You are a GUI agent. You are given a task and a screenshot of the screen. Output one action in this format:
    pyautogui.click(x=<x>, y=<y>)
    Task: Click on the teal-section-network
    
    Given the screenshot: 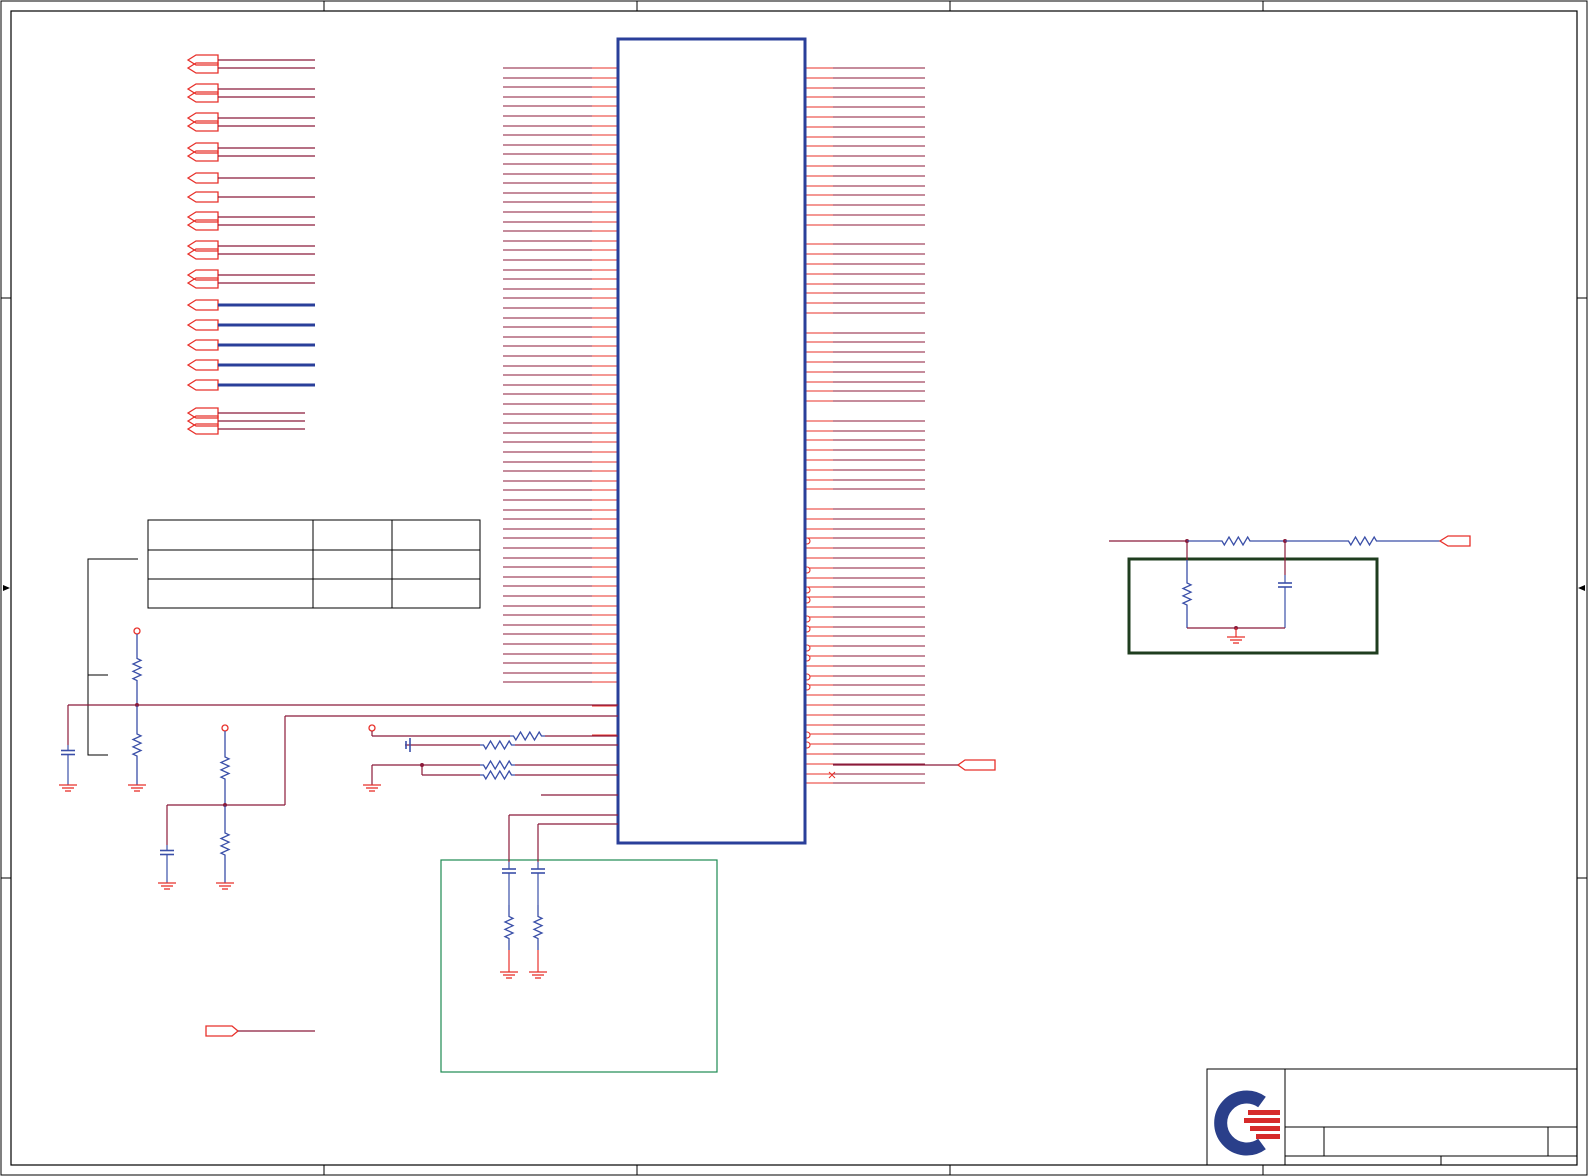 What is the action you would take?
    pyautogui.click(x=559, y=896)
    